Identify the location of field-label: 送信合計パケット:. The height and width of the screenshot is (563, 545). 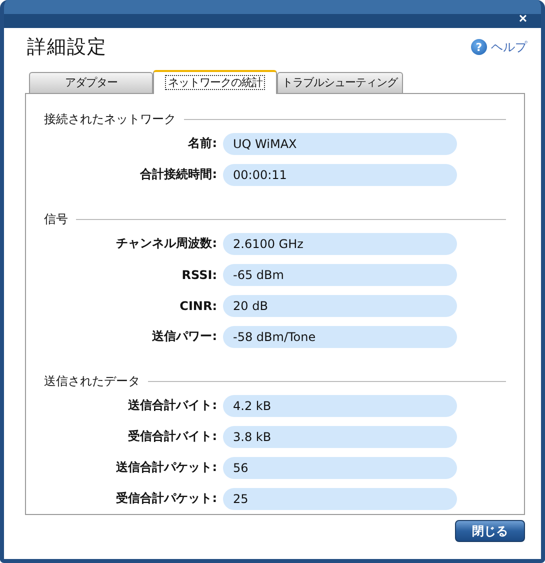
(166, 467).